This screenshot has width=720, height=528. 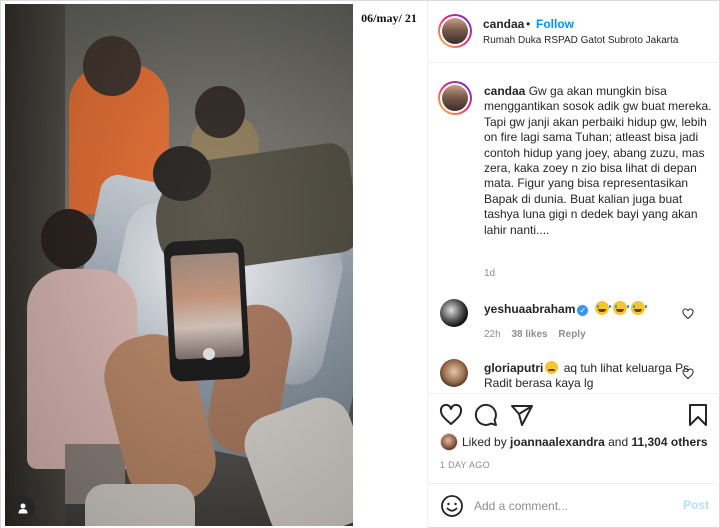 What do you see at coordinates (569, 506) in the screenshot?
I see `comment-input` at bounding box center [569, 506].